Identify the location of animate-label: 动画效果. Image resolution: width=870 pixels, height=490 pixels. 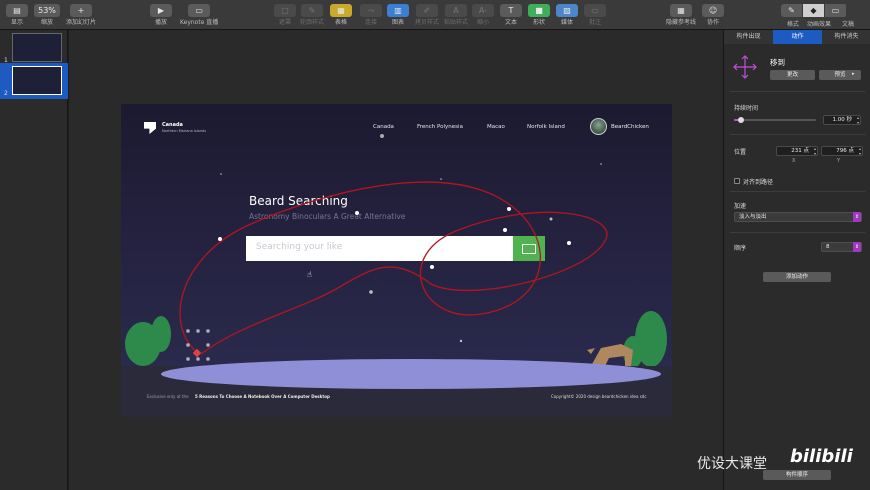
(819, 24).